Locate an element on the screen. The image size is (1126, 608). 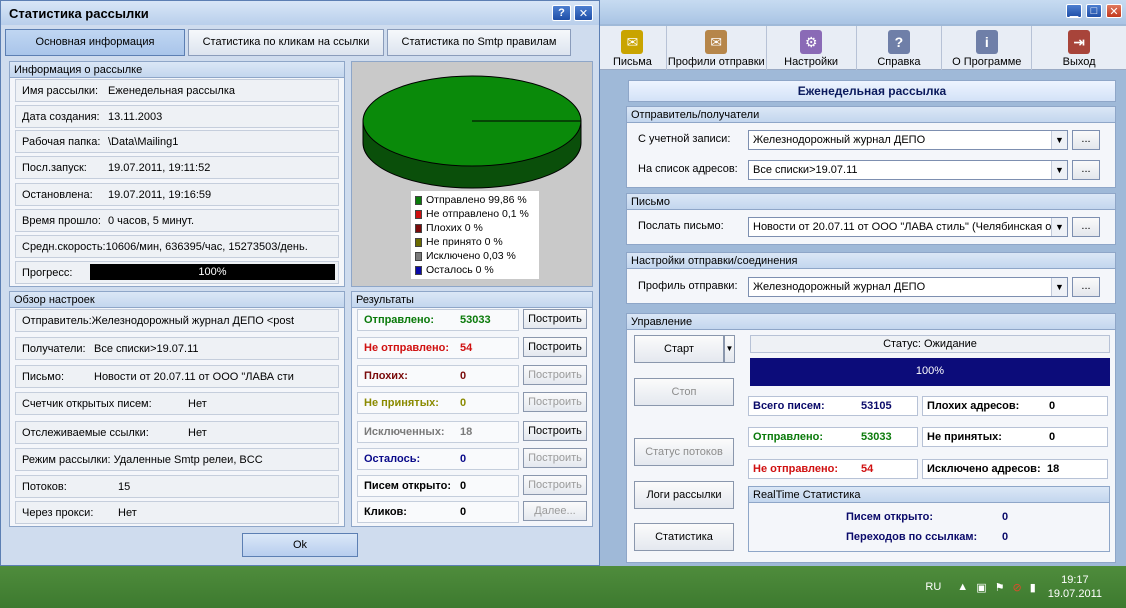
mailing-title: Еженедельная рассылка is located at coordinates (872, 91).